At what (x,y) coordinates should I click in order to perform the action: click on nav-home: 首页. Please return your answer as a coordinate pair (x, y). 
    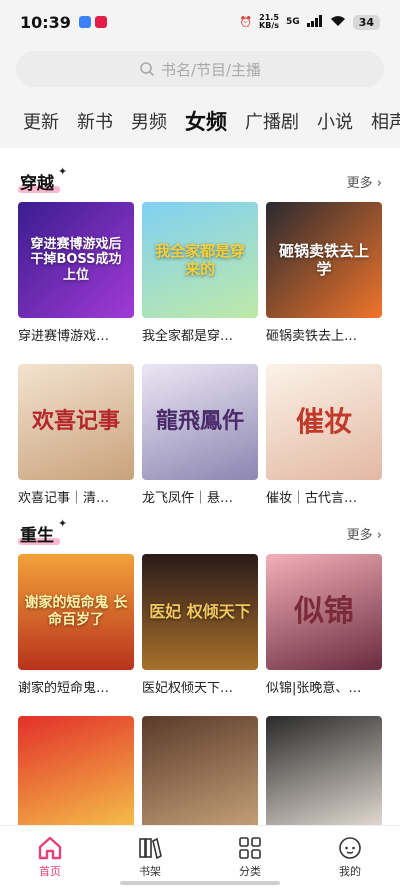
    Looking at the image, I should click on (50, 857).